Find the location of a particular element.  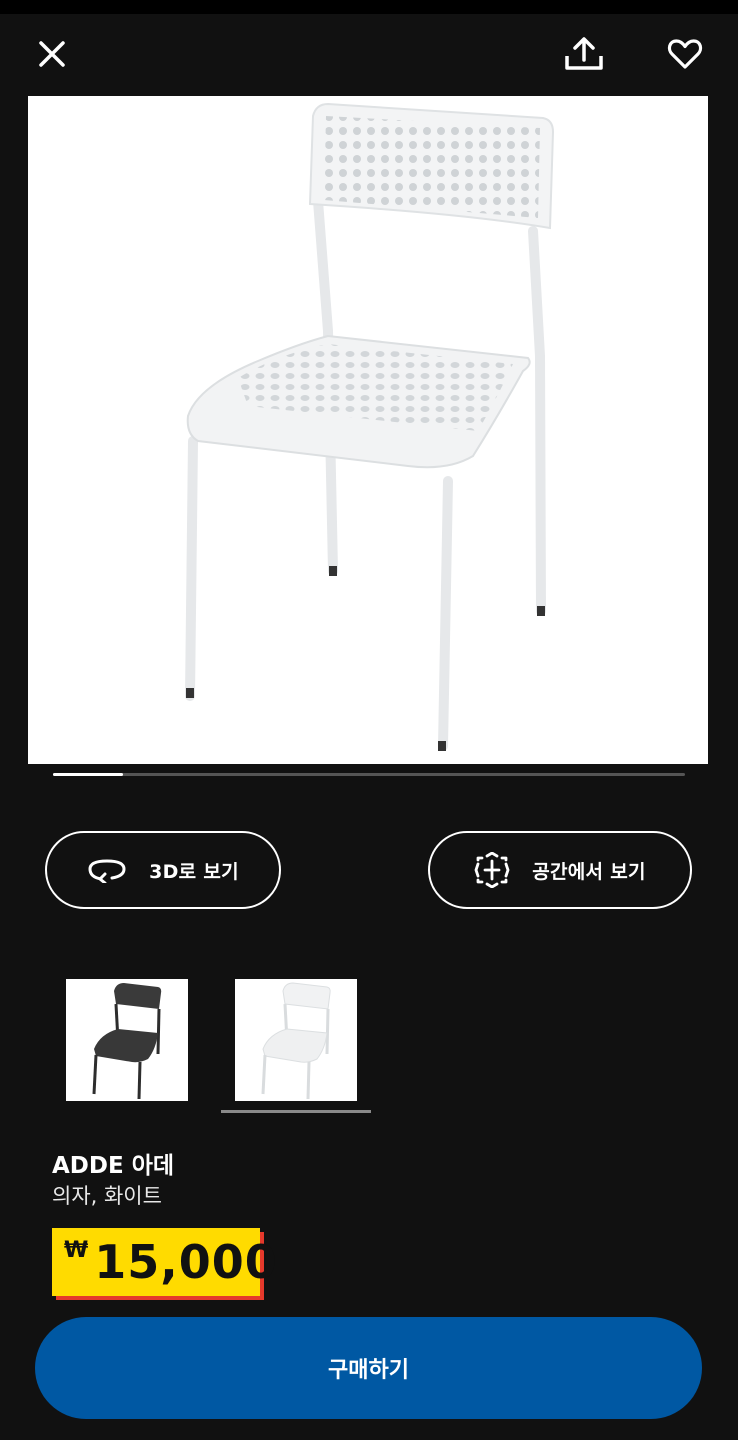

buy-button-label: 구매하기 is located at coordinates (368, 1370).